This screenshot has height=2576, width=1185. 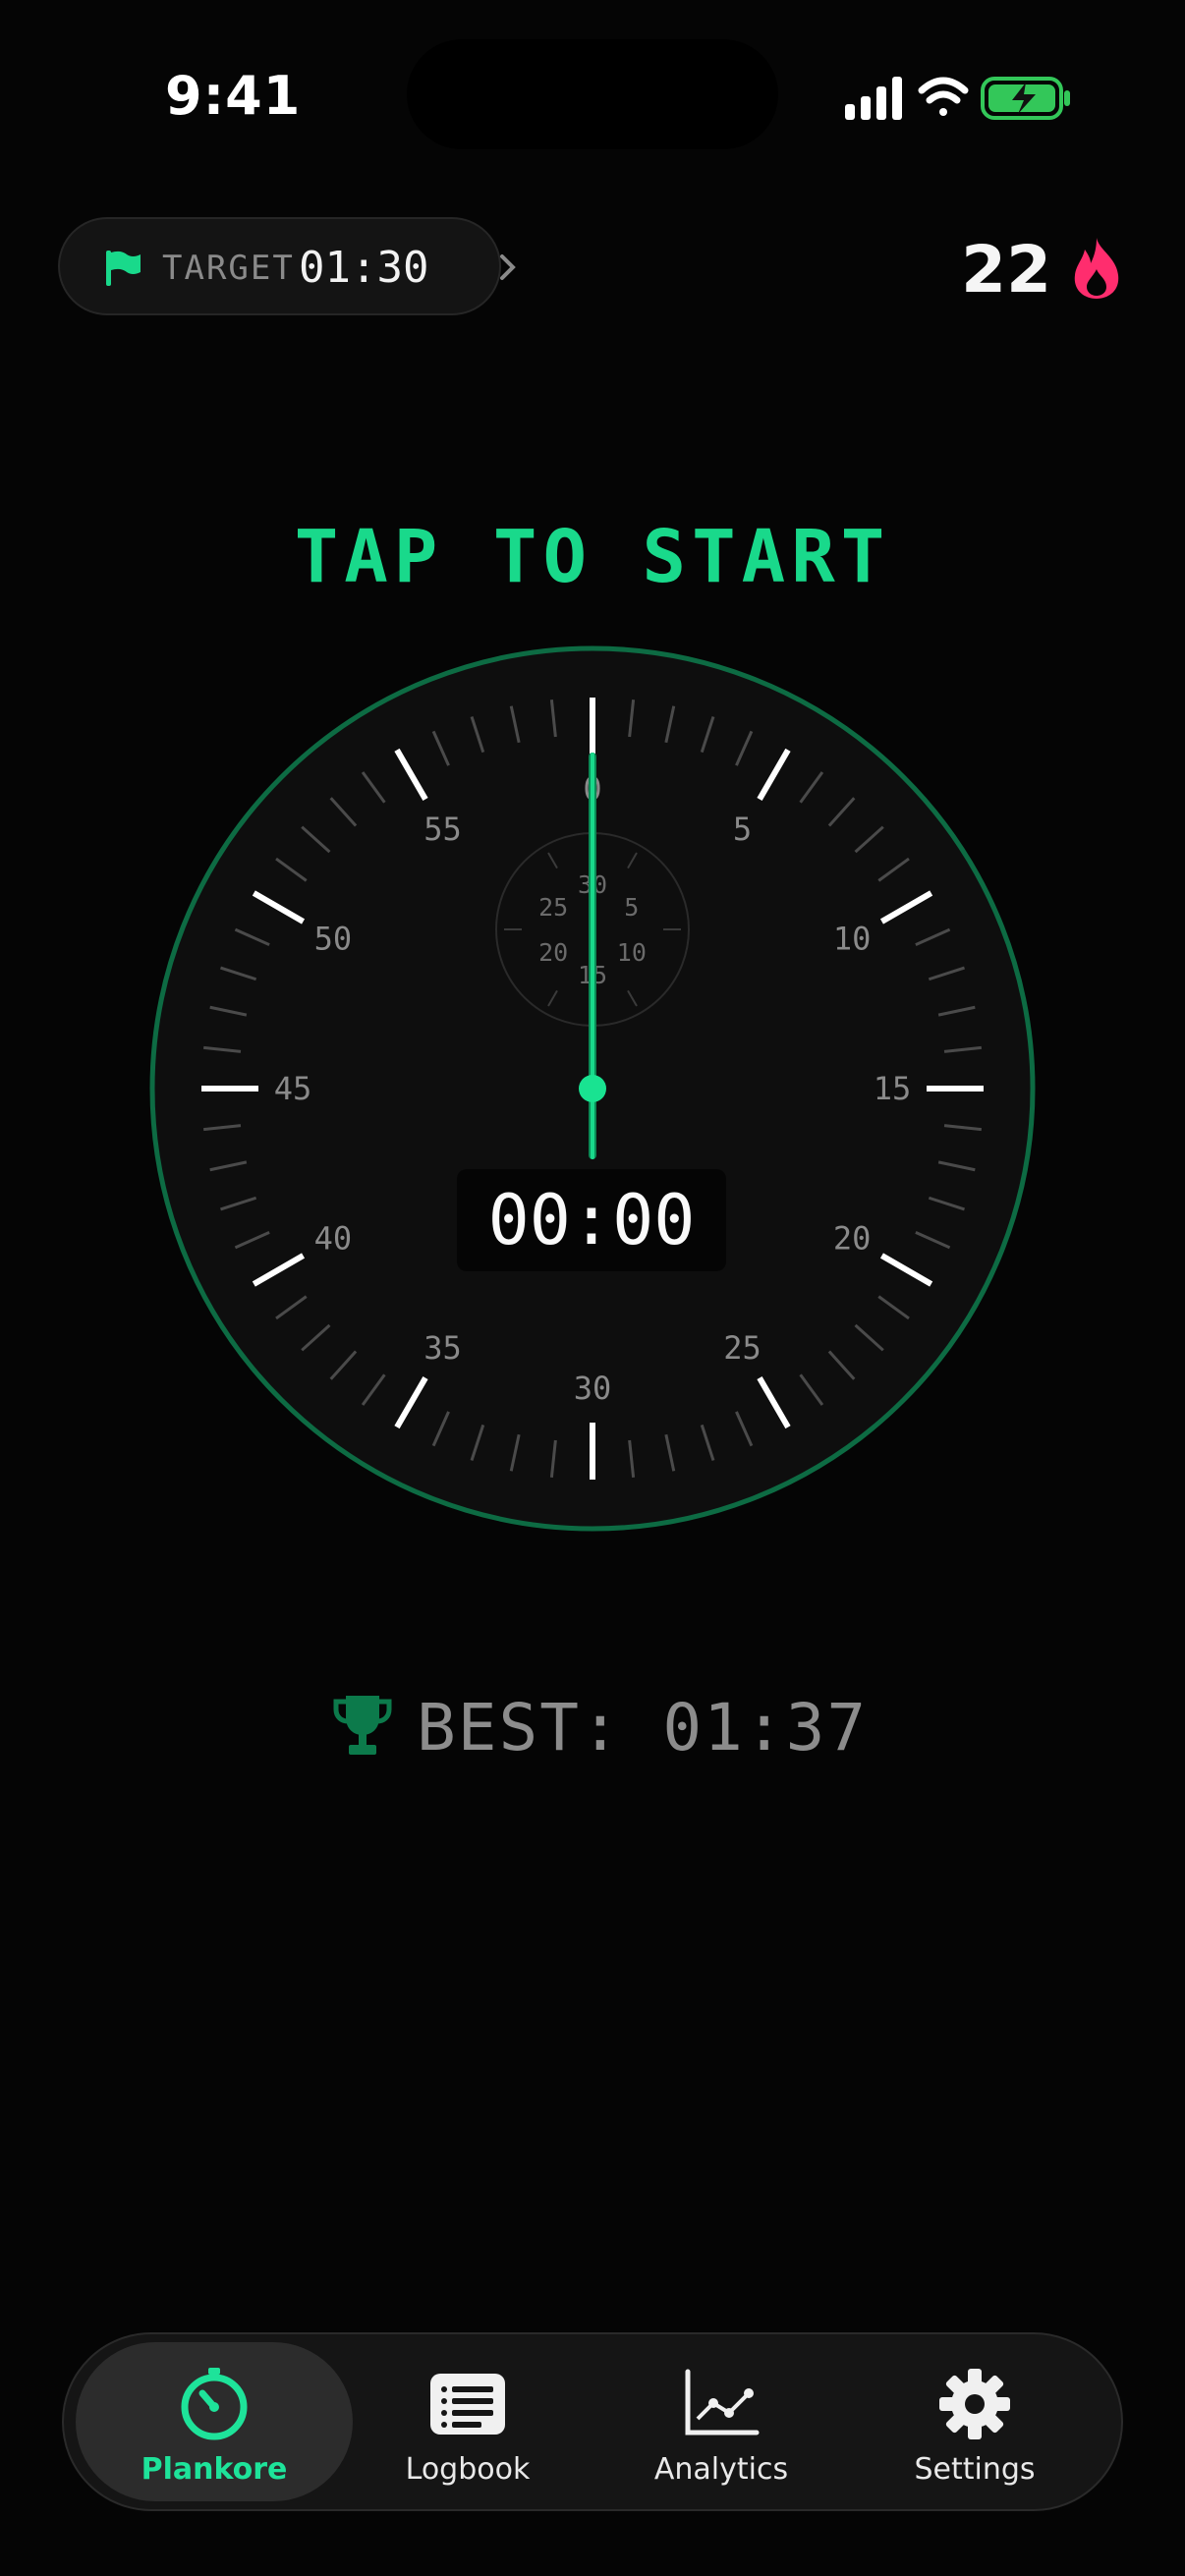 I want to click on hand-pivot, so click(x=592, y=1088).